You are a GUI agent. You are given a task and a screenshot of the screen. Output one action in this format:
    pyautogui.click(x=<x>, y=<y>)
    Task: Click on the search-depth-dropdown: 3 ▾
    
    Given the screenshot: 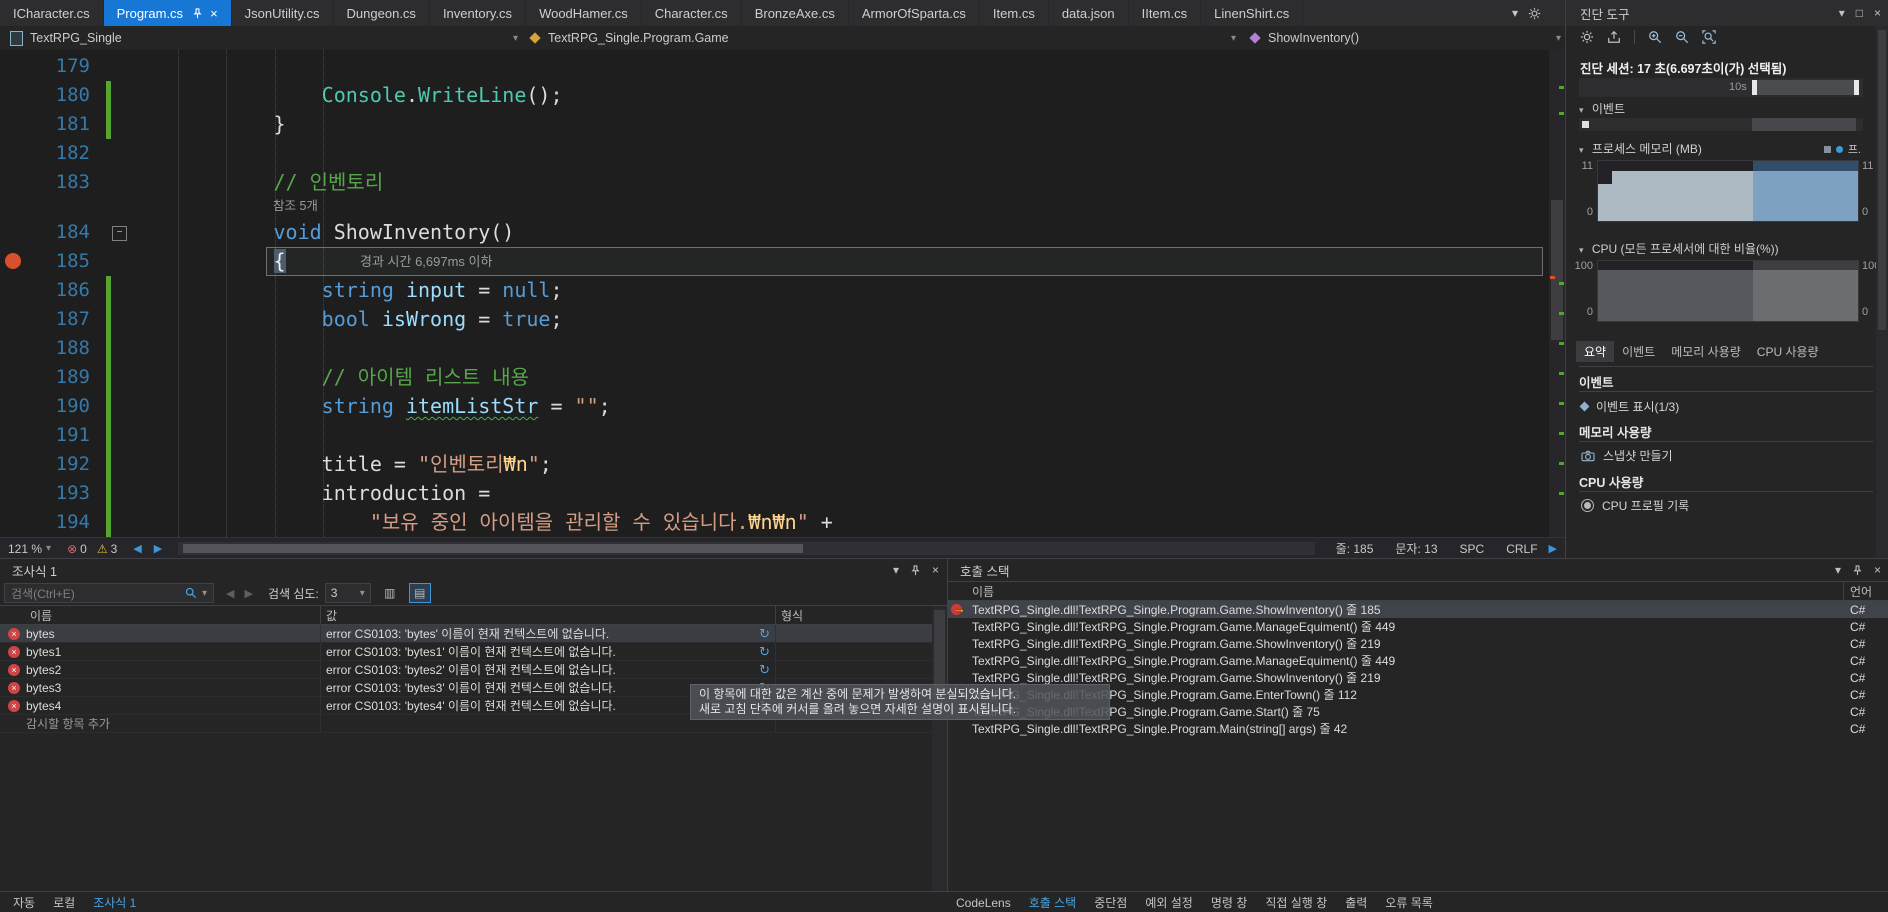 What is the action you would take?
    pyautogui.click(x=347, y=593)
    